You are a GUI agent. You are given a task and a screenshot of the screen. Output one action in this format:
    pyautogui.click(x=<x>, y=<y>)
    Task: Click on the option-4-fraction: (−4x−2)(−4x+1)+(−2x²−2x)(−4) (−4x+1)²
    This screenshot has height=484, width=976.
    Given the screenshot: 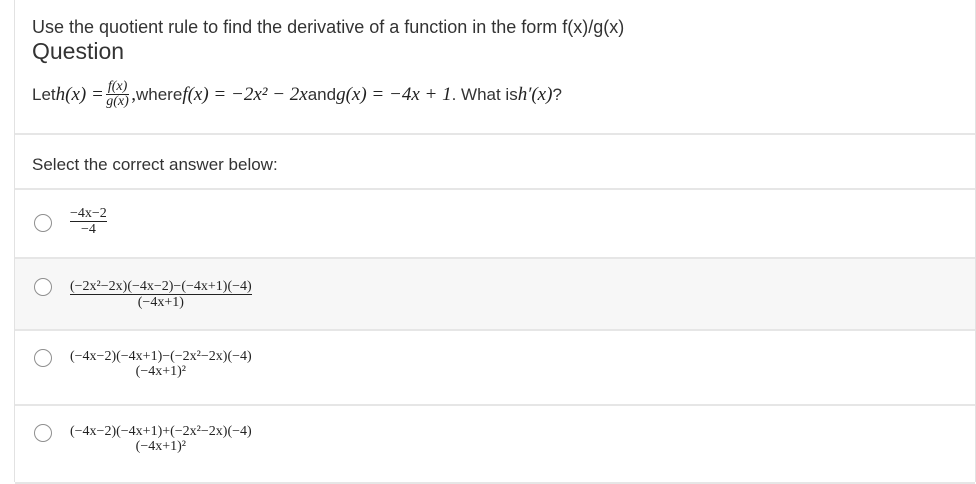 What is the action you would take?
    pyautogui.click(x=161, y=439)
    